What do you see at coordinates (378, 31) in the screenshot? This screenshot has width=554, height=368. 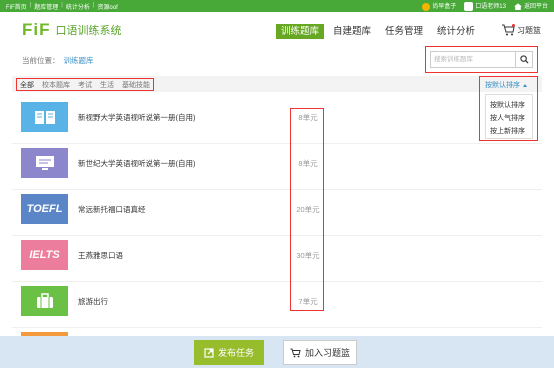 I see `main-nav: 训练题库 自建题库 任务管理 统计分析` at bounding box center [378, 31].